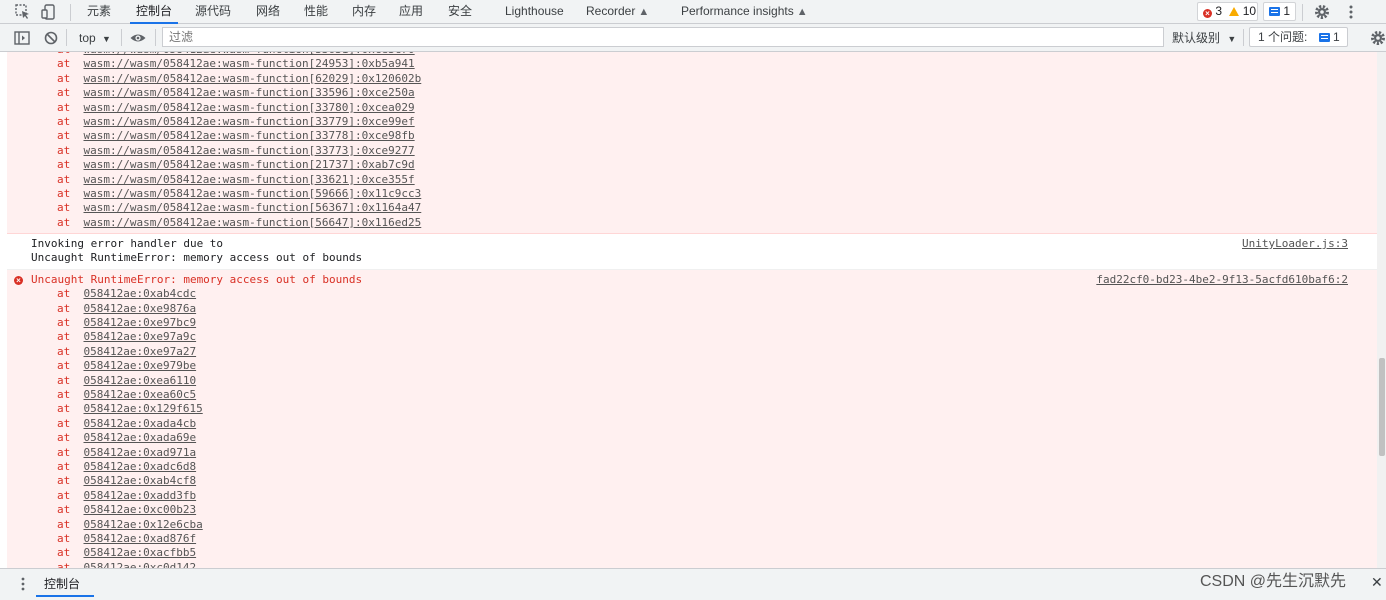  What do you see at coordinates (23, 12) in the screenshot?
I see `inspect-element-icon` at bounding box center [23, 12].